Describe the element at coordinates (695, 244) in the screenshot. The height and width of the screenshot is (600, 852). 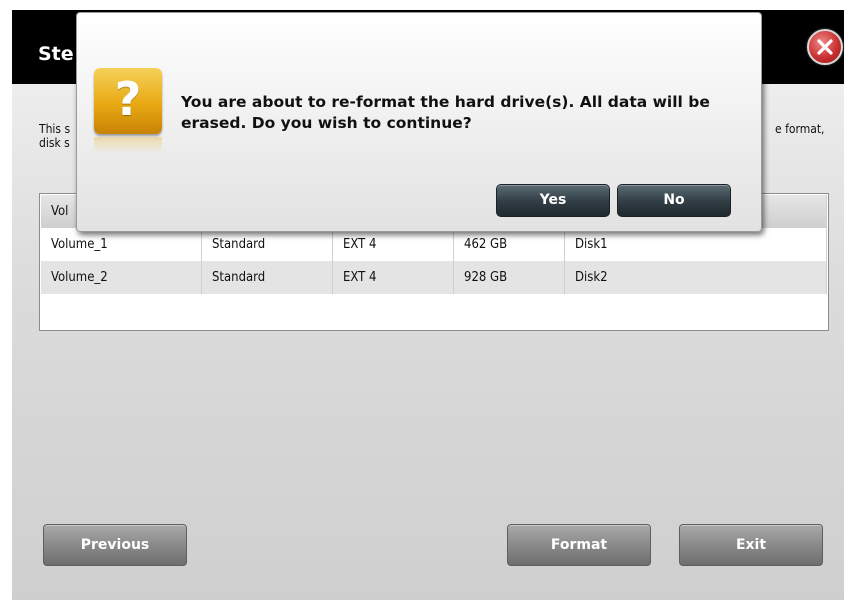
I see `disk-cell: Disk1` at that location.